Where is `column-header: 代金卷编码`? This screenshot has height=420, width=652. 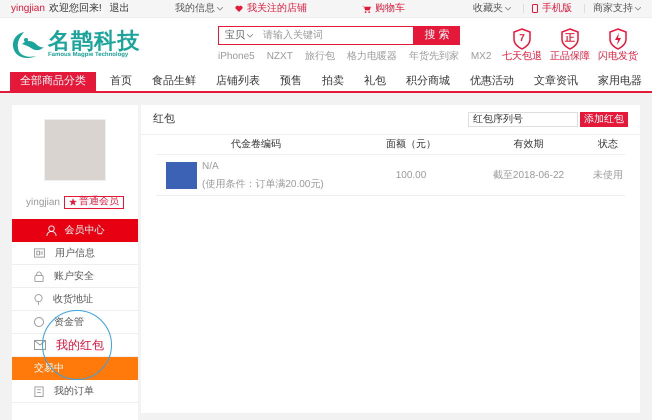
column-header: 代金卷编码 is located at coordinates (256, 145).